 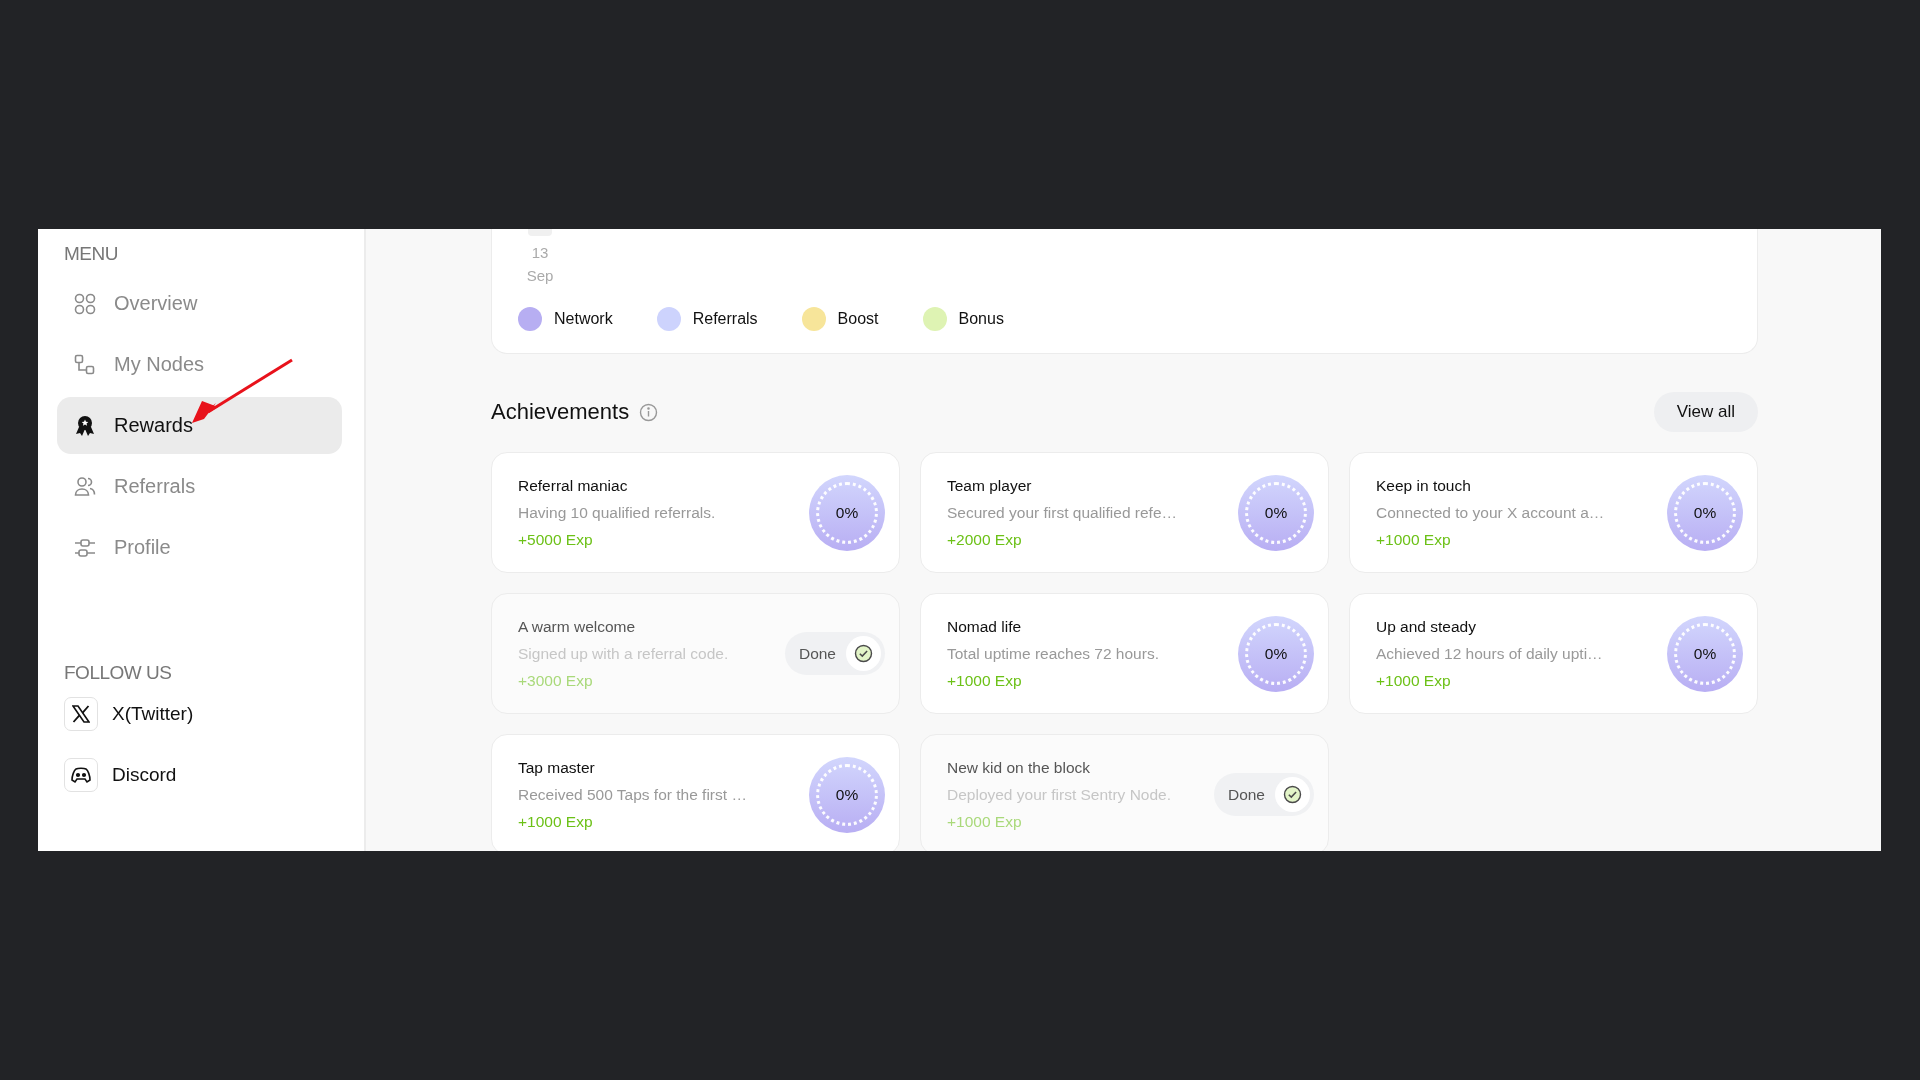 What do you see at coordinates (85, 547) in the screenshot?
I see `sliders-icon` at bounding box center [85, 547].